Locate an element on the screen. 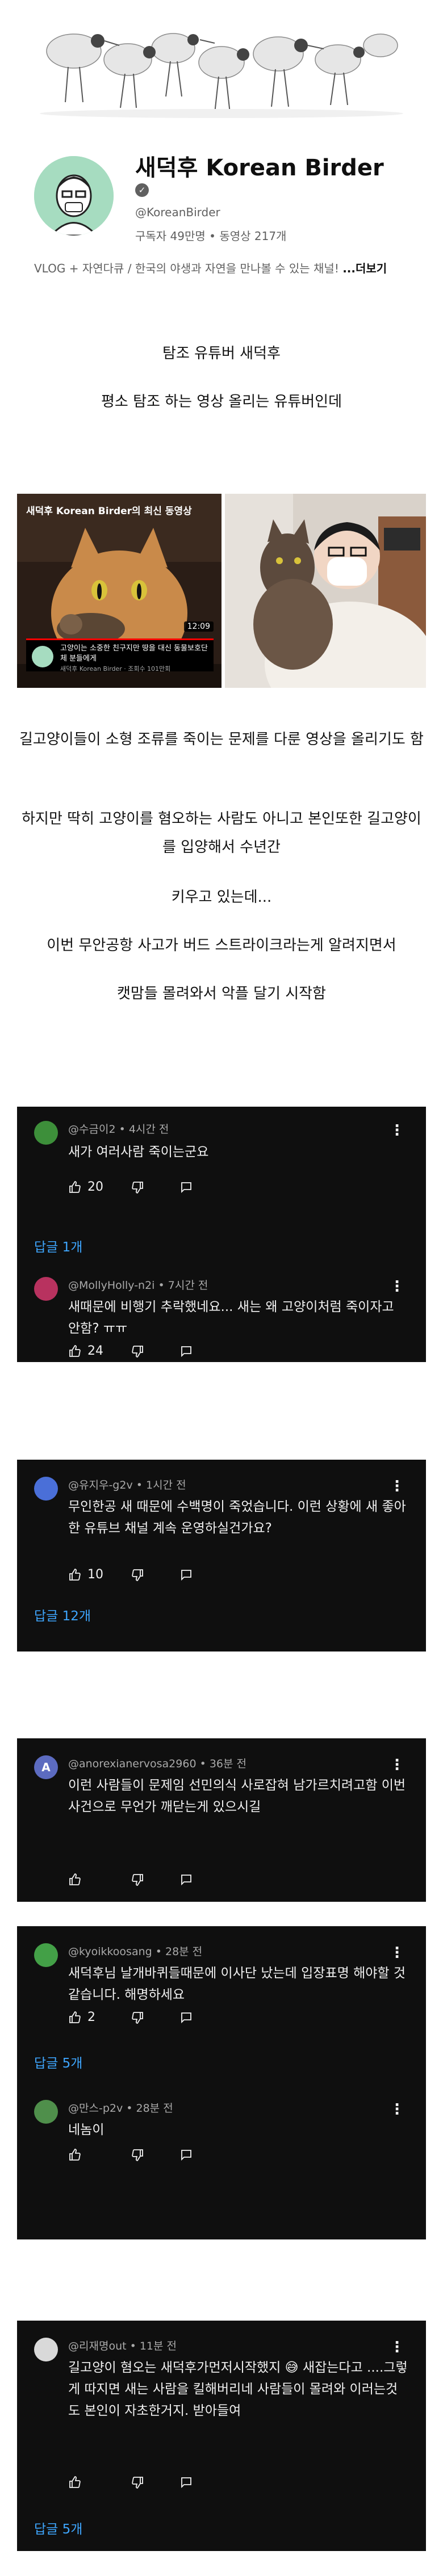 This screenshot has width=443, height=2576. post-paragraph: 캣맘들 몰려와서 악플 달기 시작함 is located at coordinates (221, 993).